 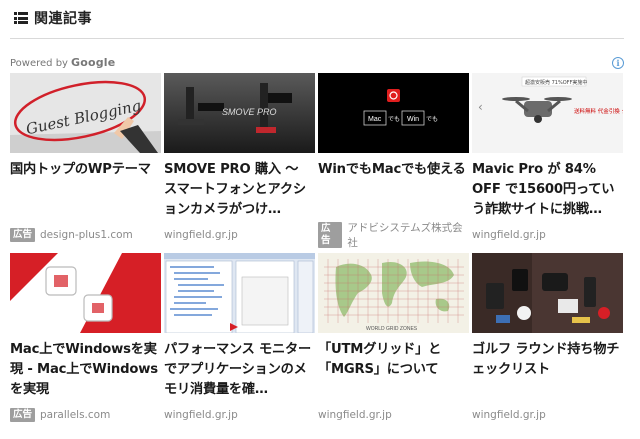 What do you see at coordinates (547, 113) in the screenshot?
I see `thumbnail-image: 超激安販売 71%OFF実施中 ‹ 送料無料 代金引換 タイムセール` at bounding box center [547, 113].